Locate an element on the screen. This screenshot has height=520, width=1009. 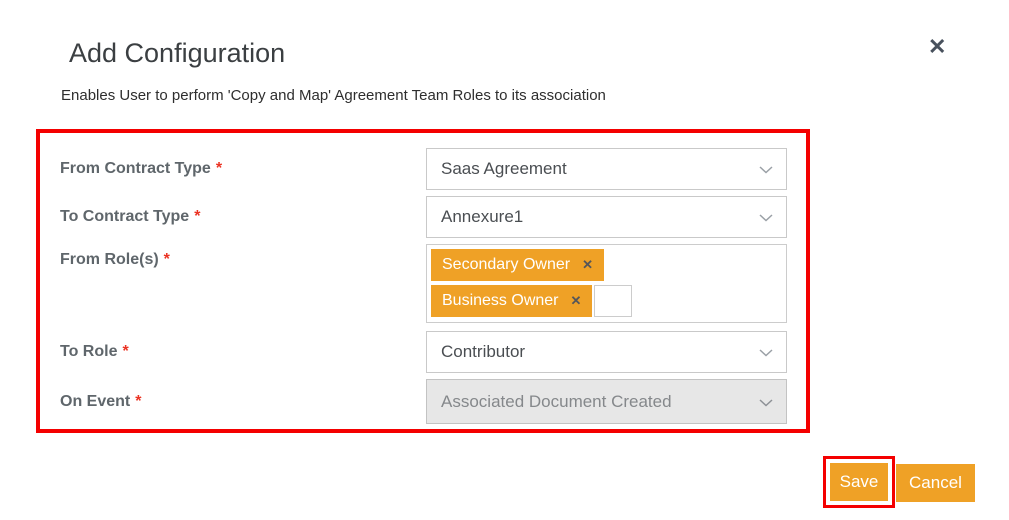
to-contract-type-select: Annexure1 is located at coordinates (606, 217).